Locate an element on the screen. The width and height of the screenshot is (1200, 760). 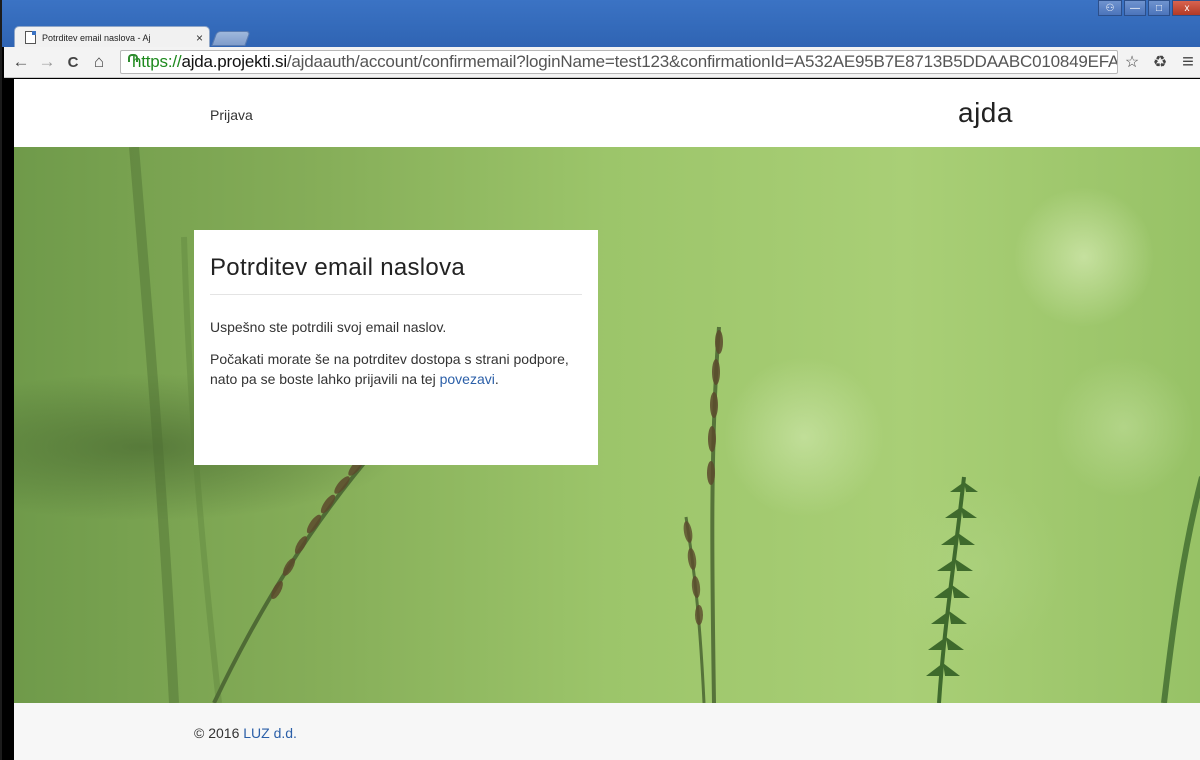
window-controls: ⚇ — □ x is located at coordinates (1149, 8).